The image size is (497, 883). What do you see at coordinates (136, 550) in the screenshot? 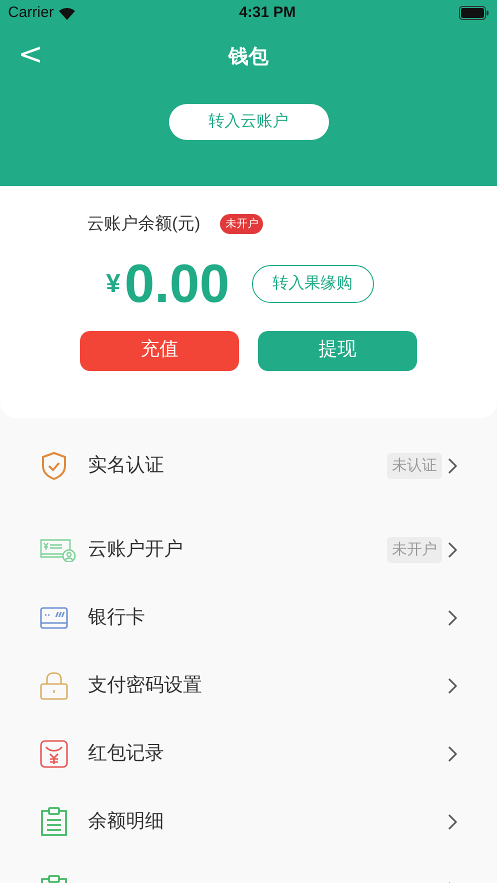
I see `menu-label: 云账户开户` at bounding box center [136, 550].